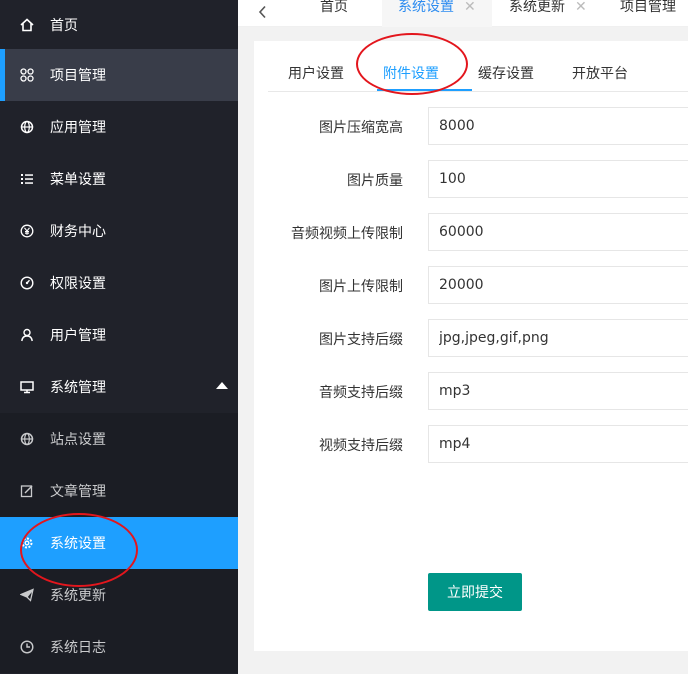 The height and width of the screenshot is (674, 688). What do you see at coordinates (27, 283) in the screenshot?
I see `dashboard-icon` at bounding box center [27, 283].